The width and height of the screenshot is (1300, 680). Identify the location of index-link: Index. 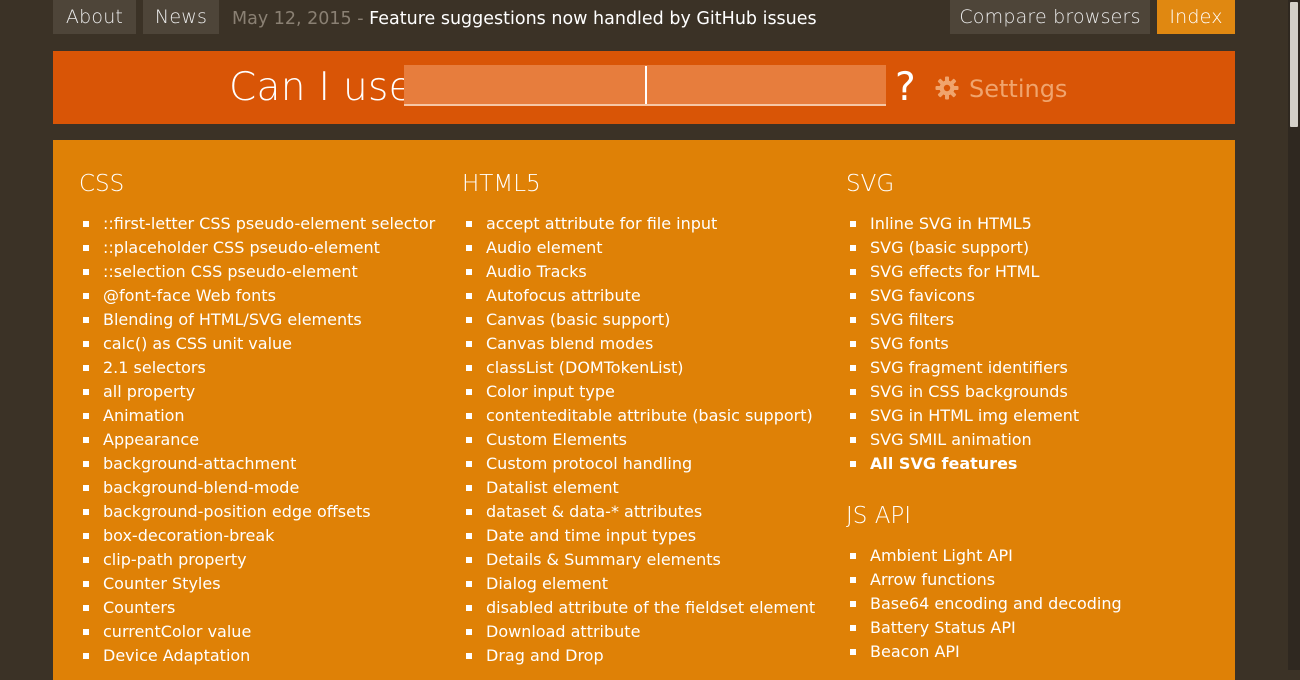
(1196, 17).